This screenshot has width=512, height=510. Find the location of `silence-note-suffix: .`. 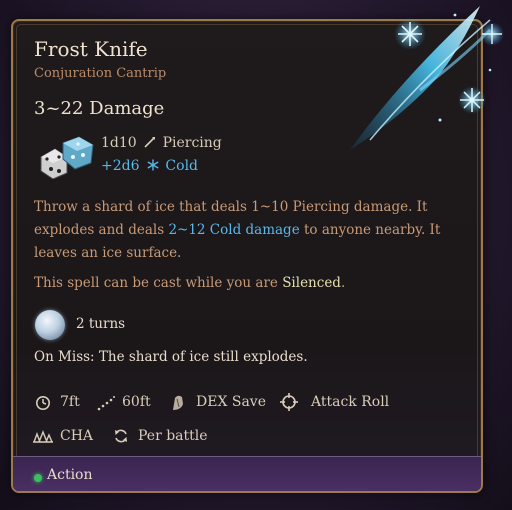

silence-note-suffix: . is located at coordinates (343, 283).